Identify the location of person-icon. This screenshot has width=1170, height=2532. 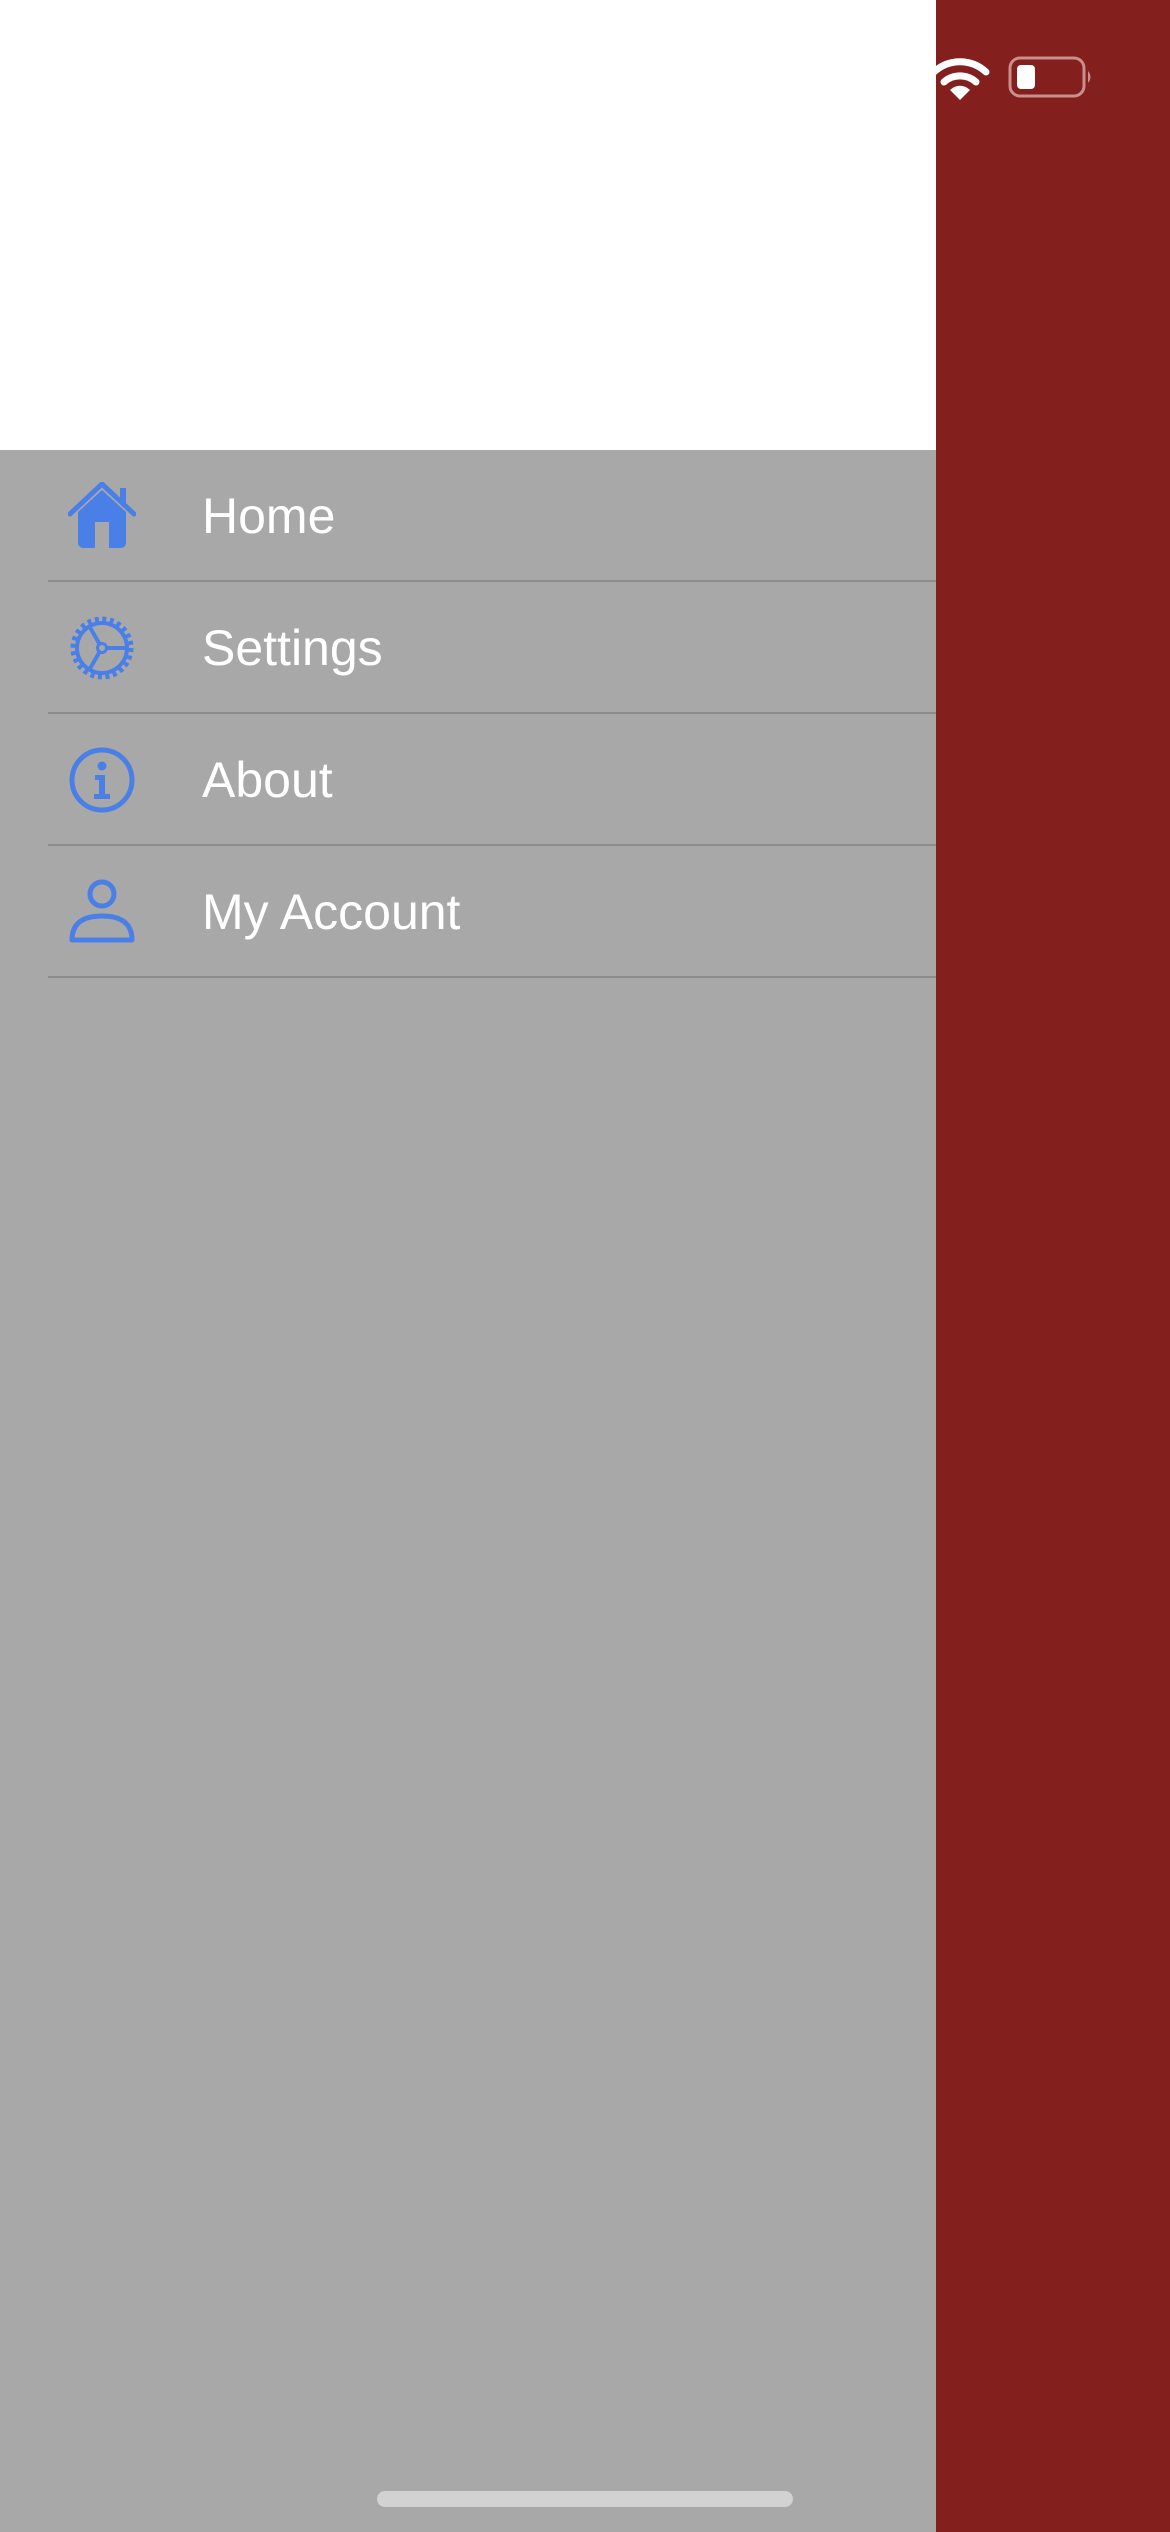
(102, 911).